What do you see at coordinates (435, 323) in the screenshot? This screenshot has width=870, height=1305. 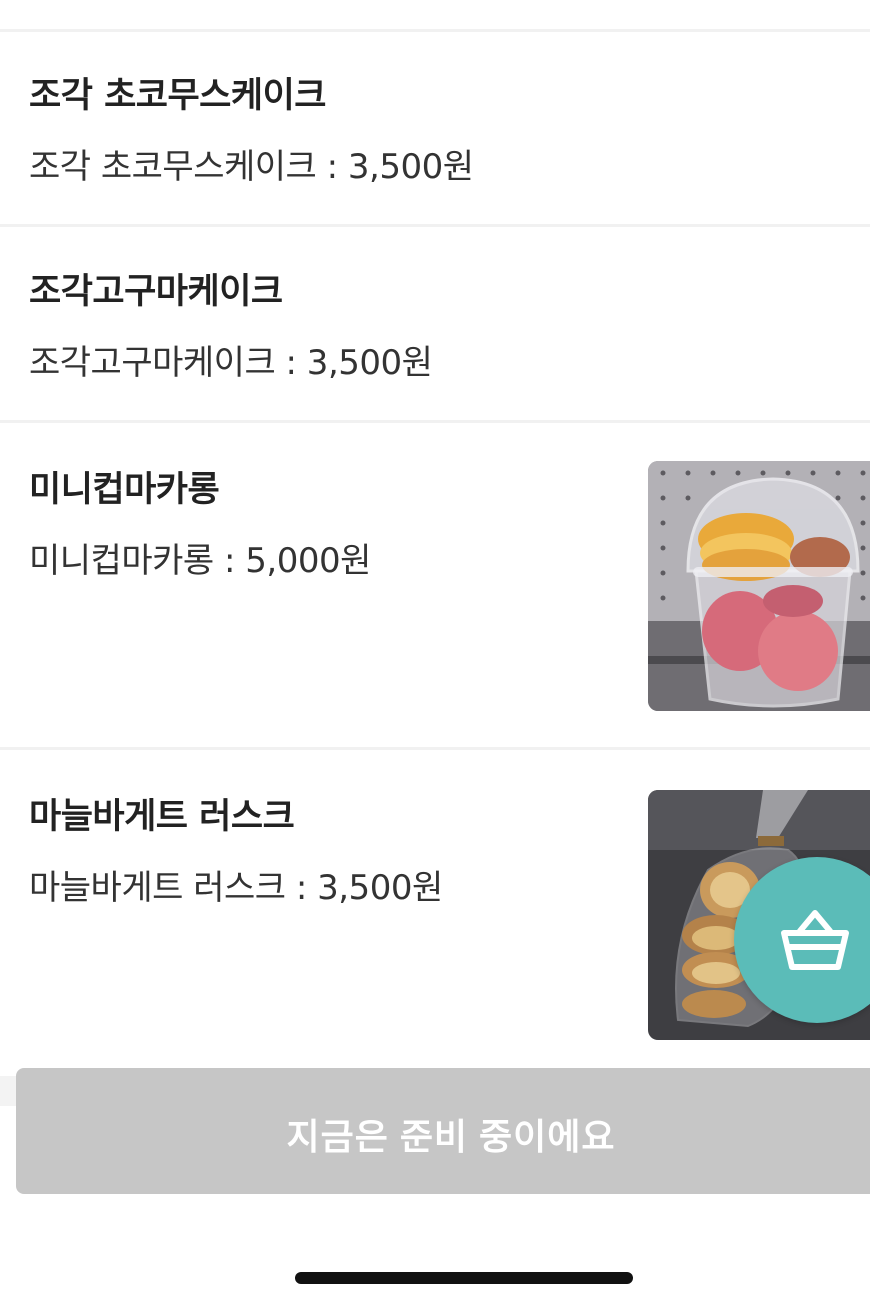 I see `menu-item-sweet-potato-cake: 조각고구마케이크 조각고구마케이크 : 3,500원` at bounding box center [435, 323].